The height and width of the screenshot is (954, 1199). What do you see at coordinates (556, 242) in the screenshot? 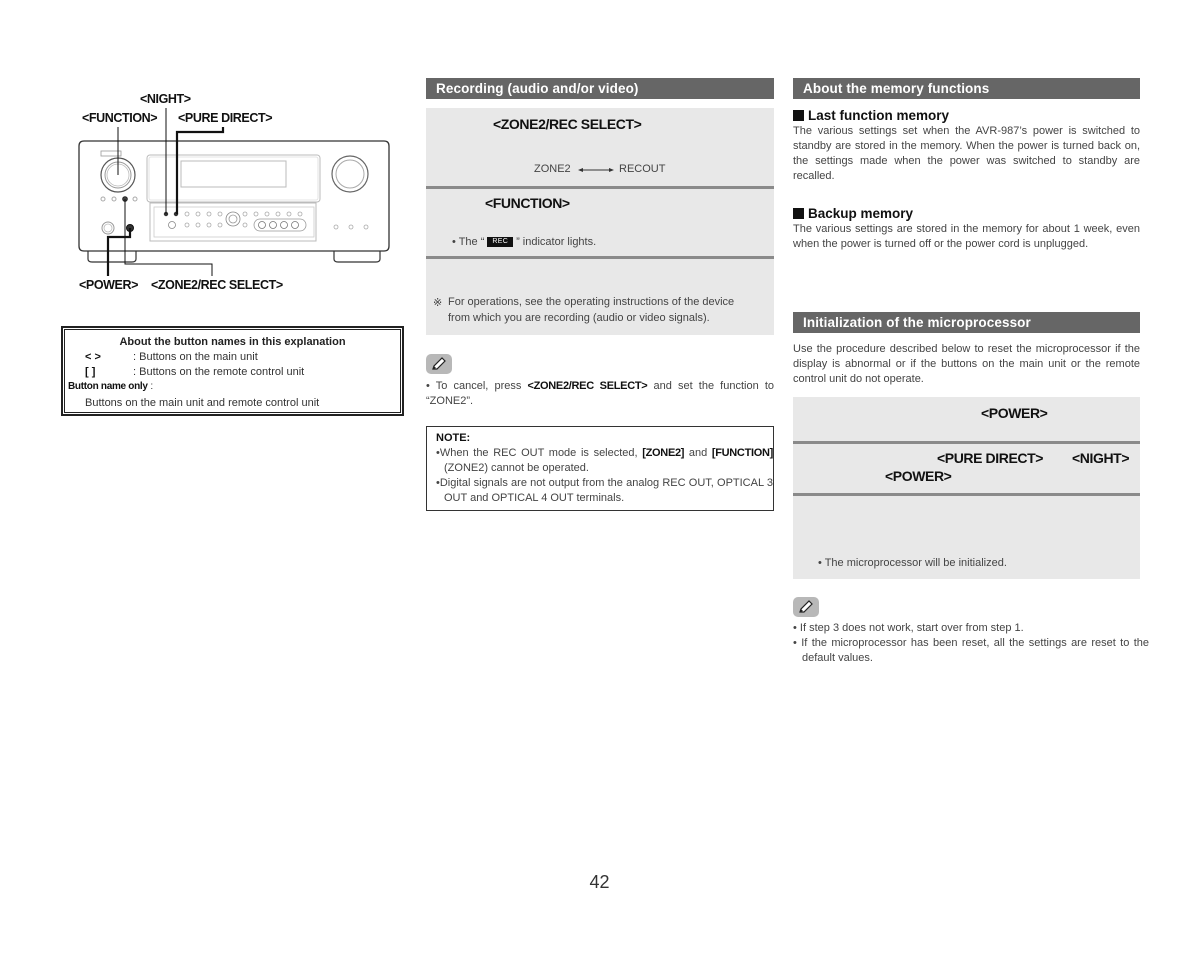
I see `note-text: ” indicator lights.` at bounding box center [556, 242].